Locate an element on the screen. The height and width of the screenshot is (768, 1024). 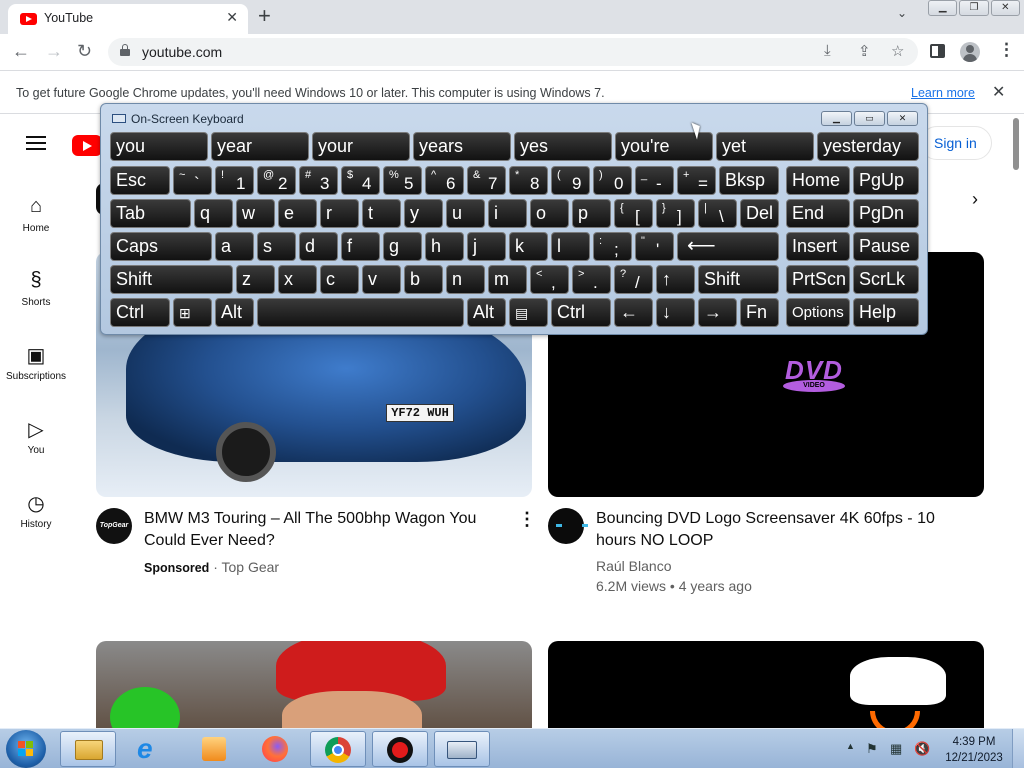
sidebar-item-history: ◷ History is located at coordinates (36, 510).